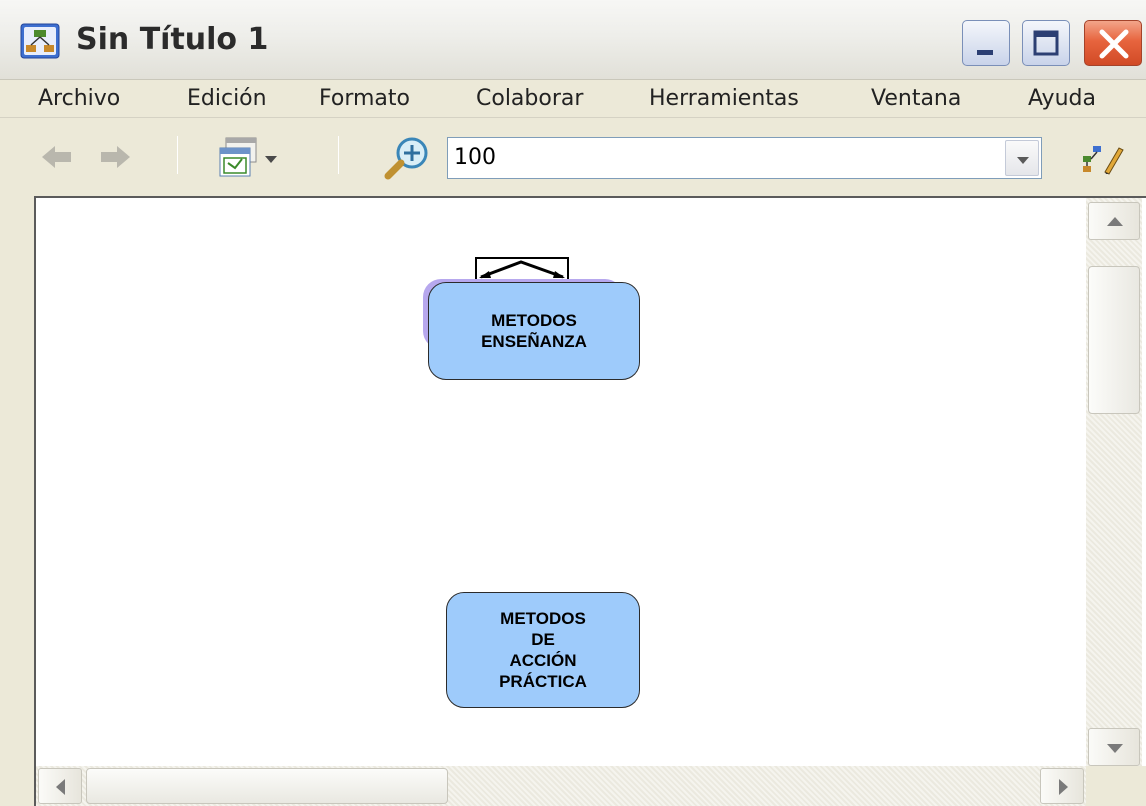 This screenshot has width=1146, height=806. I want to click on close-icon, so click(1114, 44).